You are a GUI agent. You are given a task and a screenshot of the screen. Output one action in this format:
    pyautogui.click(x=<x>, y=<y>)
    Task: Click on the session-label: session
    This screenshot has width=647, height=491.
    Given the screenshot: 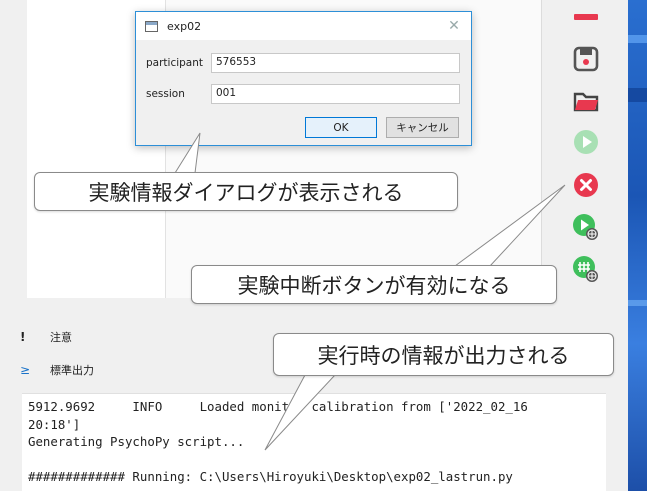 What is the action you would take?
    pyautogui.click(x=165, y=94)
    